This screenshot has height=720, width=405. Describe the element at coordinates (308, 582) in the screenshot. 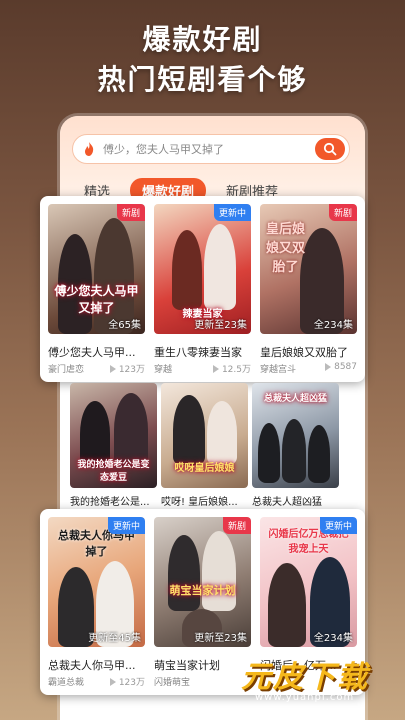

I see `poster: 闪婚后亿万总裁把我宠上天 更新中 全234集` at that location.